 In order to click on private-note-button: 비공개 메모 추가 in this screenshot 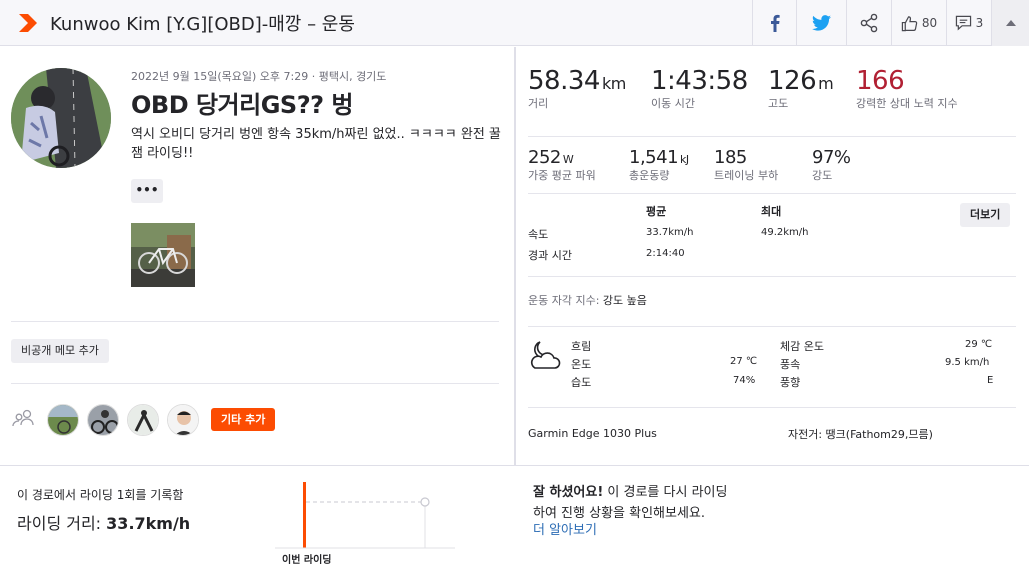, I will do `click(60, 351)`.